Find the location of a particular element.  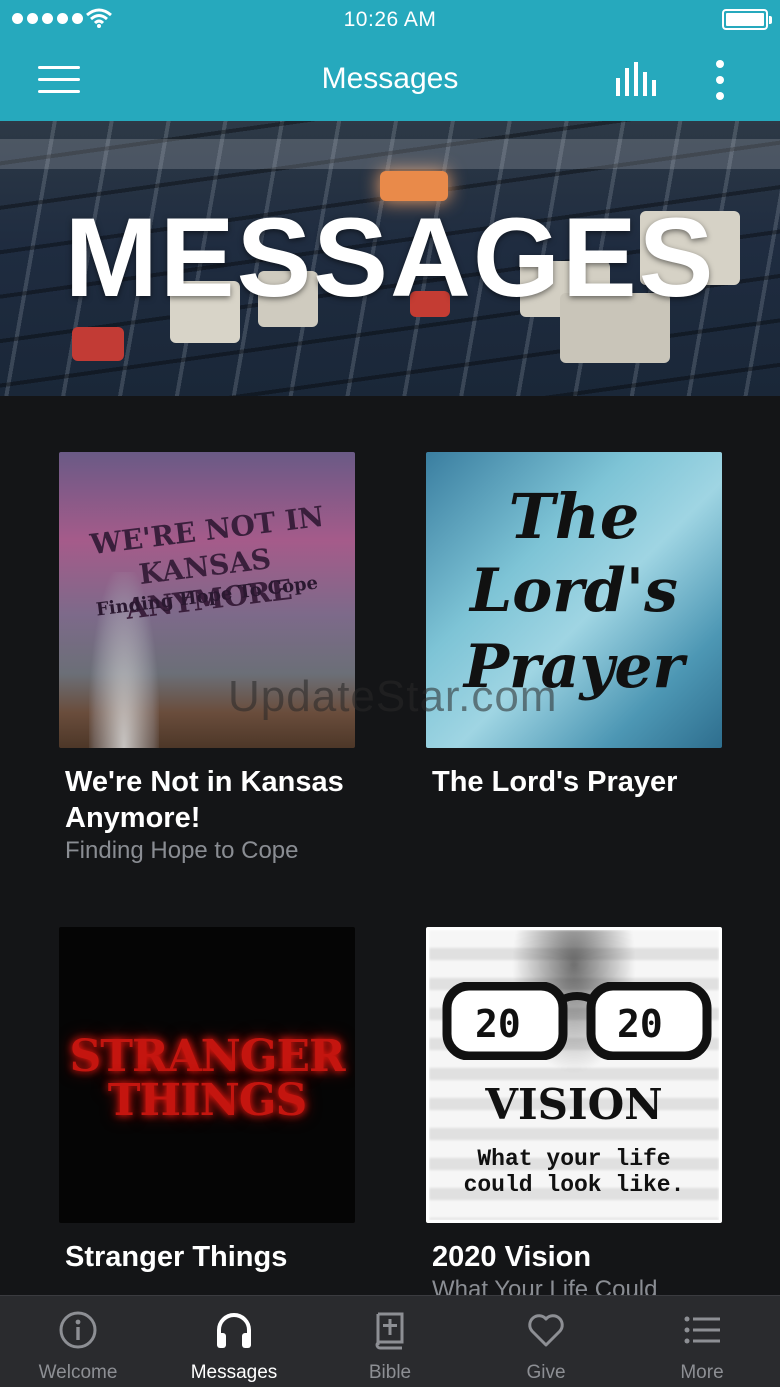

series-title: 2020 Vision is located at coordinates (512, 1257).